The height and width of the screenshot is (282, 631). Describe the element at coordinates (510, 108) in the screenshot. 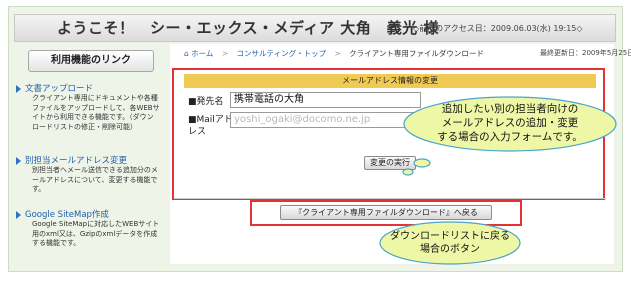

I see `callout-text-line: 追加したい別の担当者向けの` at that location.